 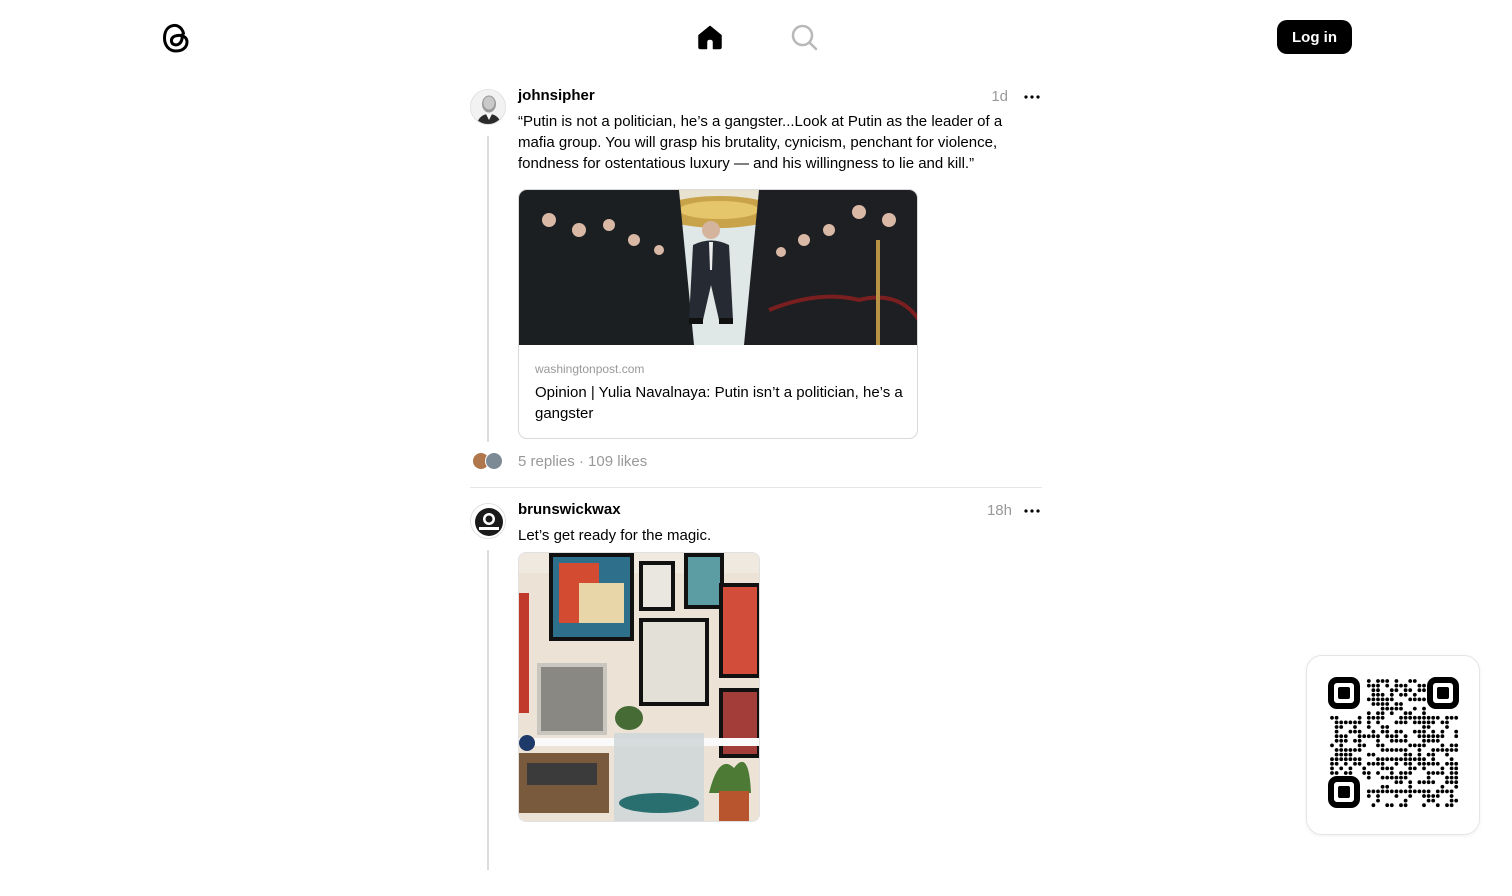 I want to click on qr-code-card, so click(x=1393, y=745).